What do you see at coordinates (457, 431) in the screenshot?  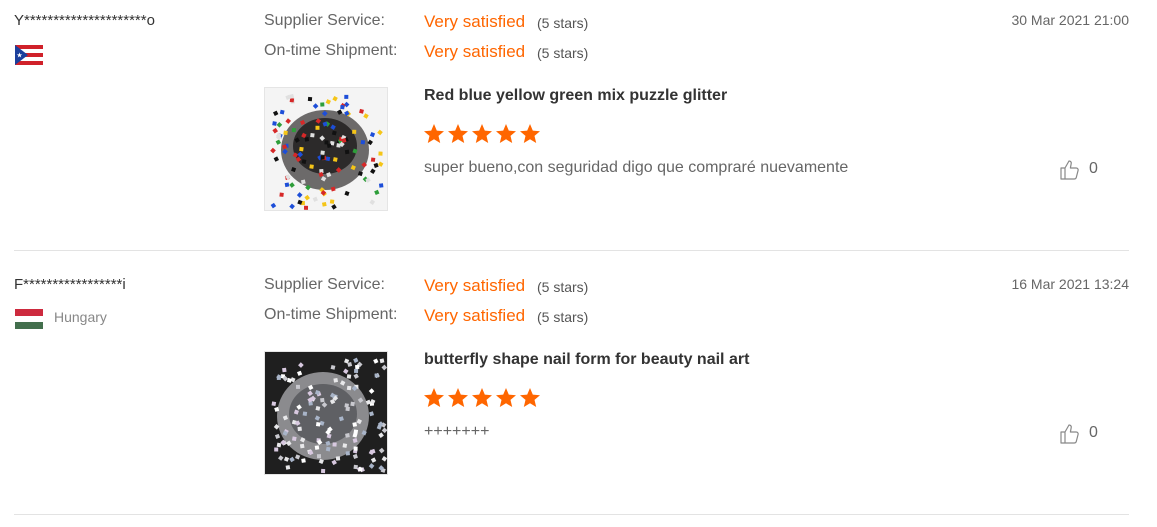 I see `review-comment: +++++++` at bounding box center [457, 431].